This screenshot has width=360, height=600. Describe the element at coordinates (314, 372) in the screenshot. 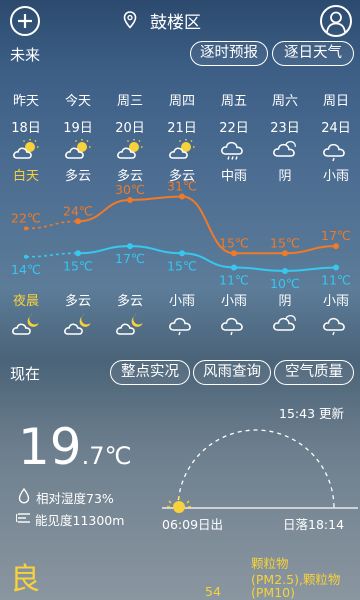

I see `air-quality-button: 空气质量` at that location.